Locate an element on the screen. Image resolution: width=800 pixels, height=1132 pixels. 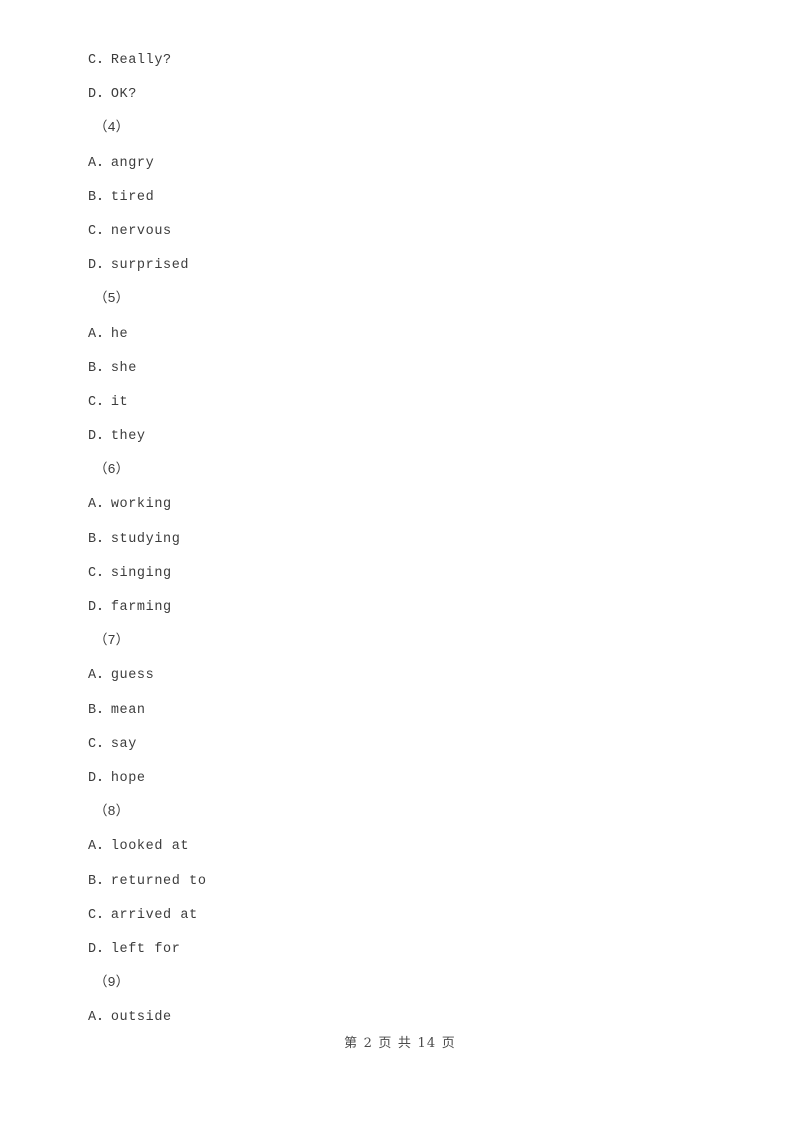
answer-option: C．Really? is located at coordinates (398, 61).